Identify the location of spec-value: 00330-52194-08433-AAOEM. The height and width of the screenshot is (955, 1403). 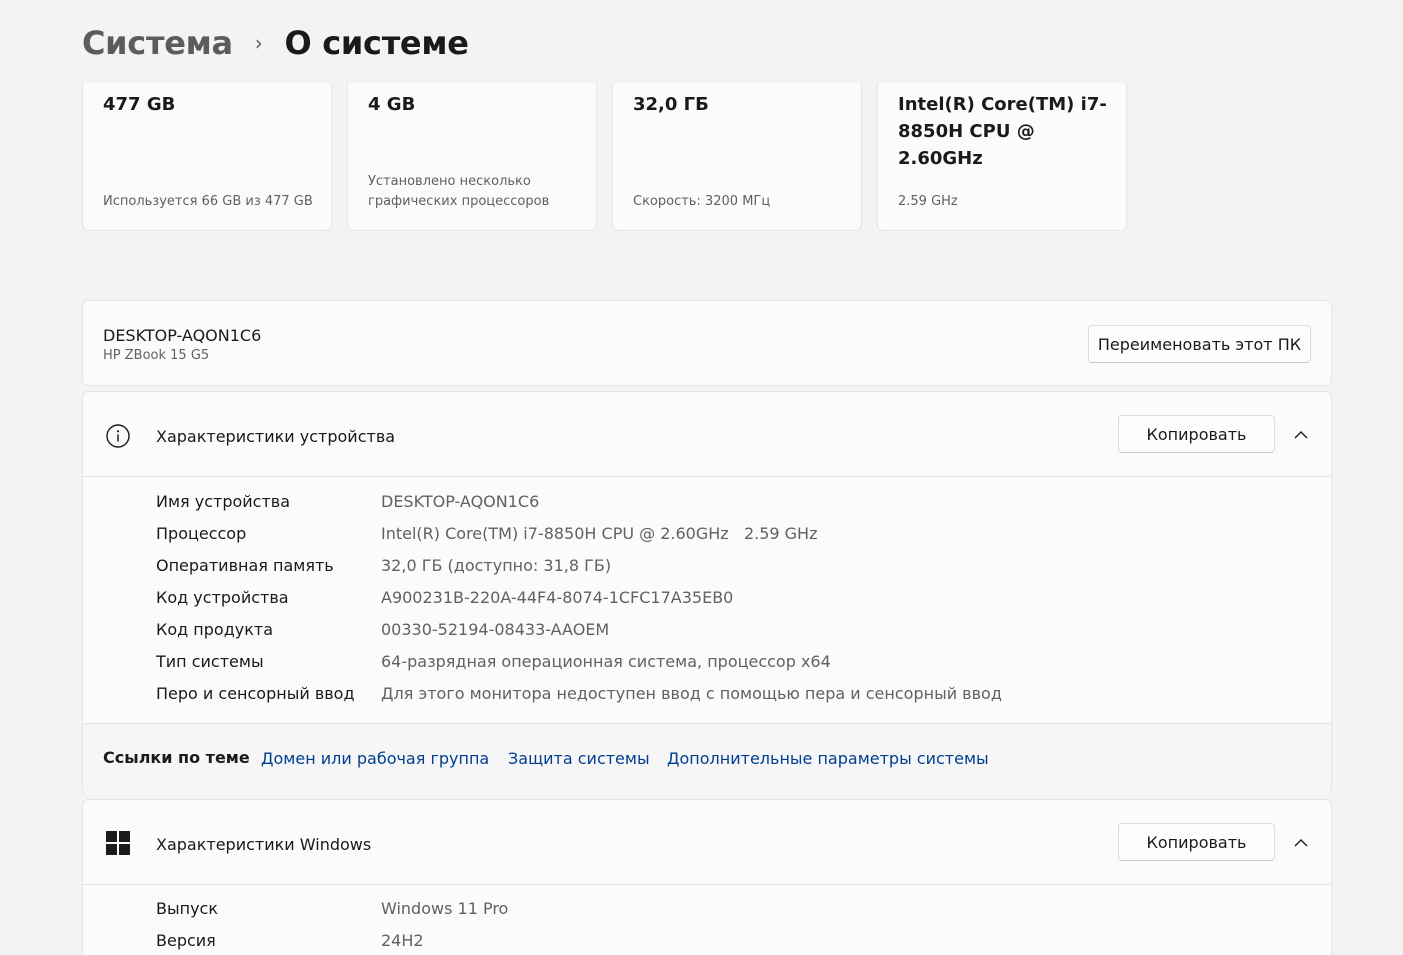
(495, 629).